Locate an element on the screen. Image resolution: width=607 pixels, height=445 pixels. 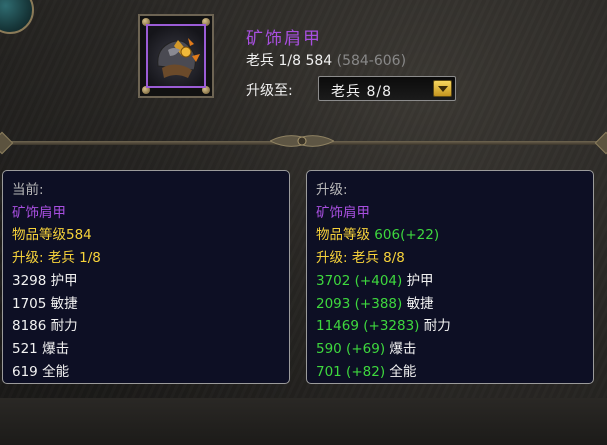
stat-line: 3298 护甲 is located at coordinates (45, 280).